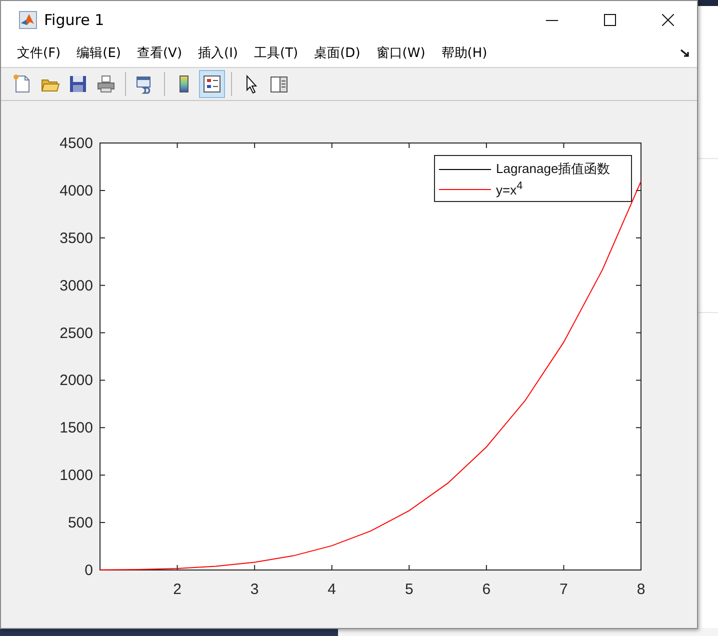 This screenshot has width=718, height=636. I want to click on menu-item: 插入(I), so click(218, 53).